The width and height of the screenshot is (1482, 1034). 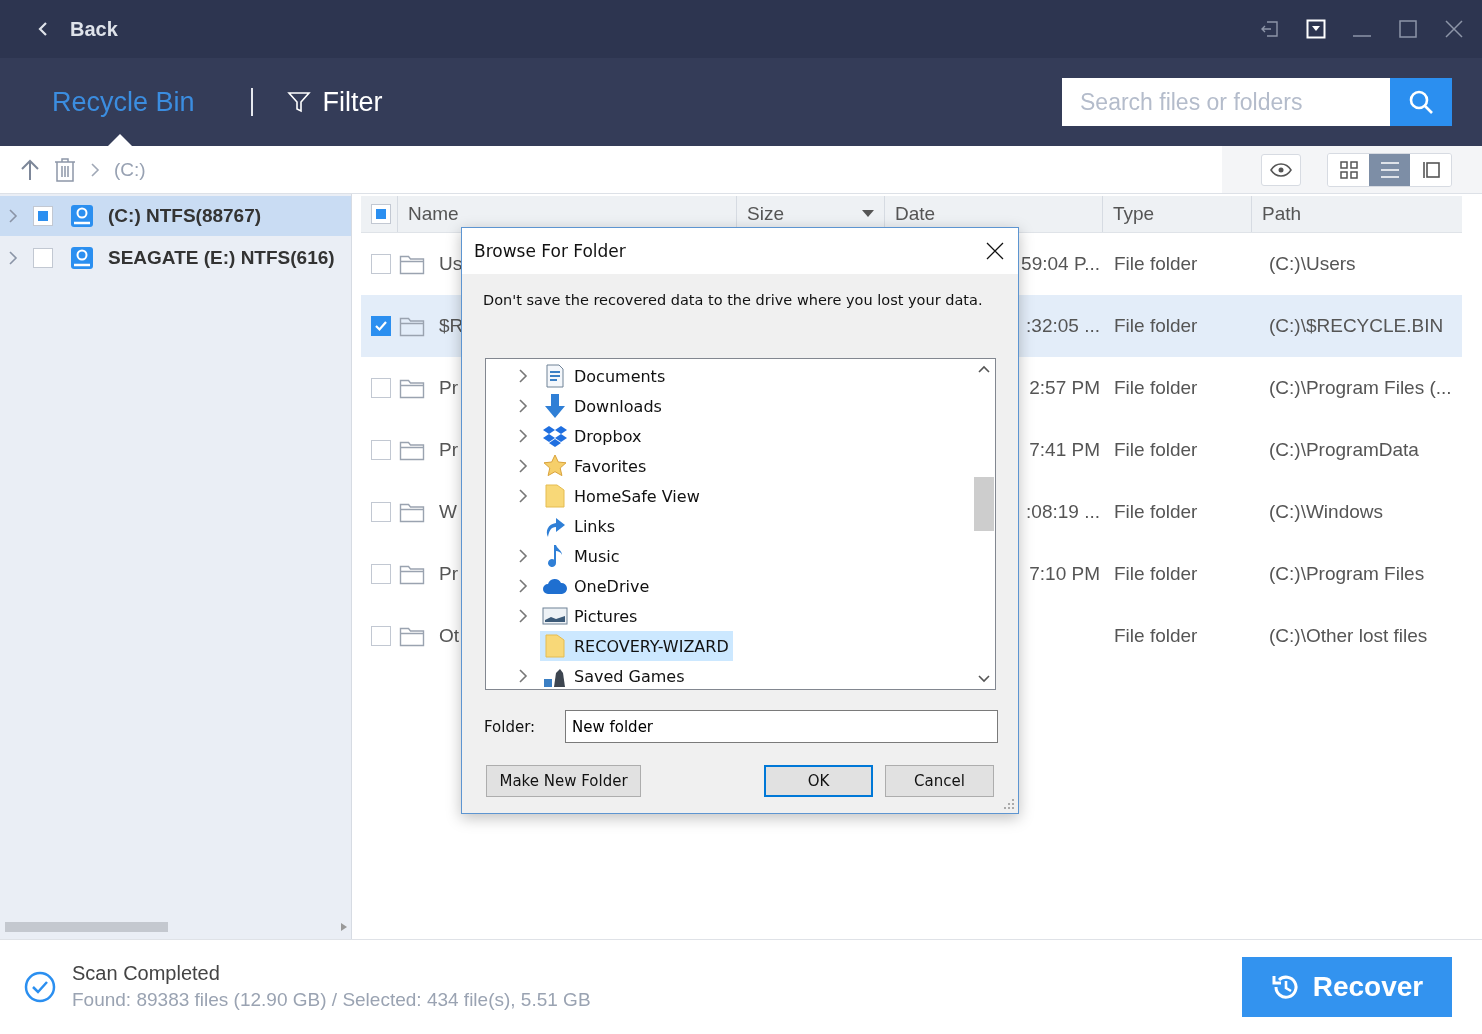 I want to click on filter-button: Filter, so click(x=334, y=102).